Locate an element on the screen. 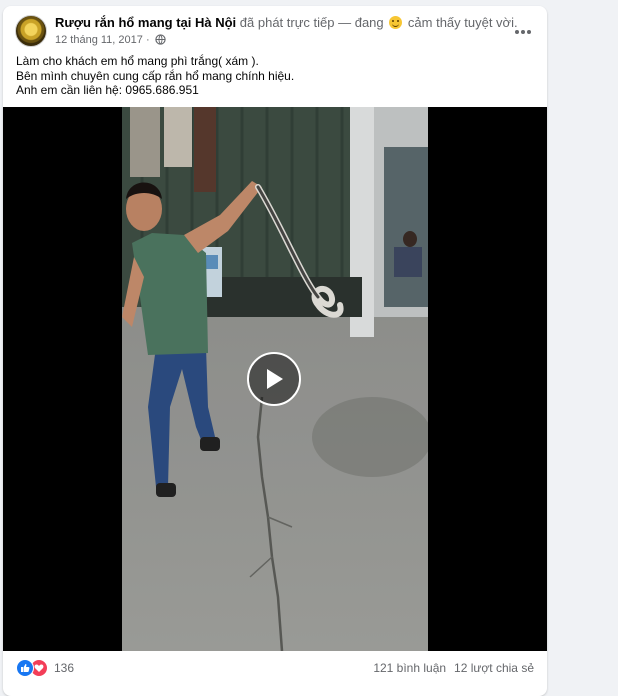 The image size is (618, 696). page-avatar is located at coordinates (31, 31).